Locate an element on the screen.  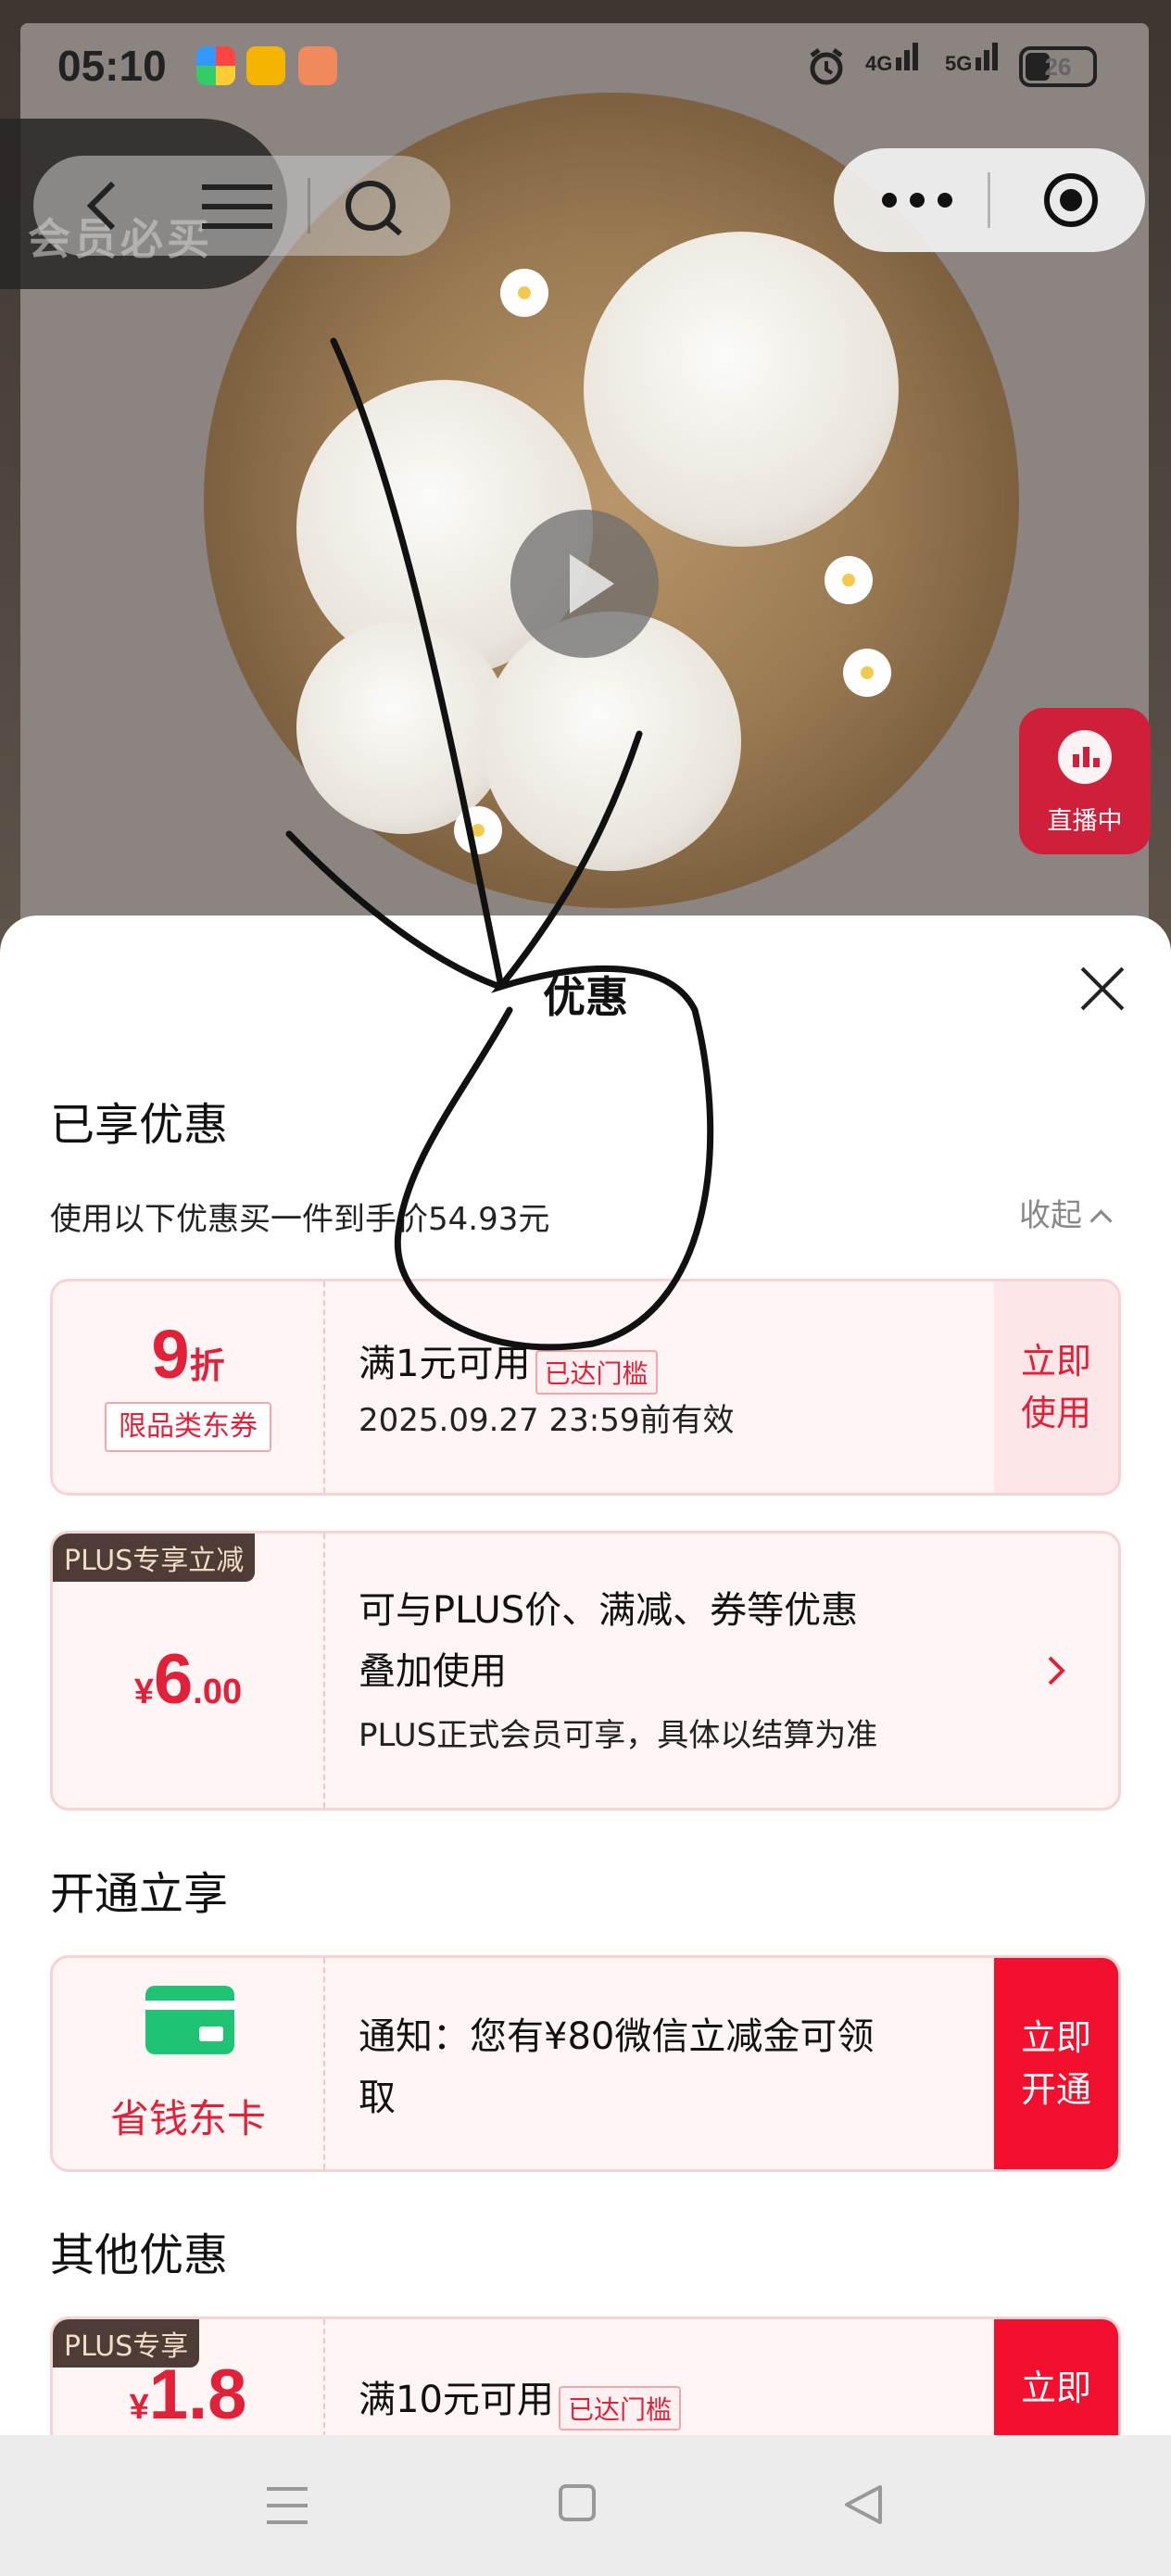
back-nav-icon is located at coordinates (864, 2504).